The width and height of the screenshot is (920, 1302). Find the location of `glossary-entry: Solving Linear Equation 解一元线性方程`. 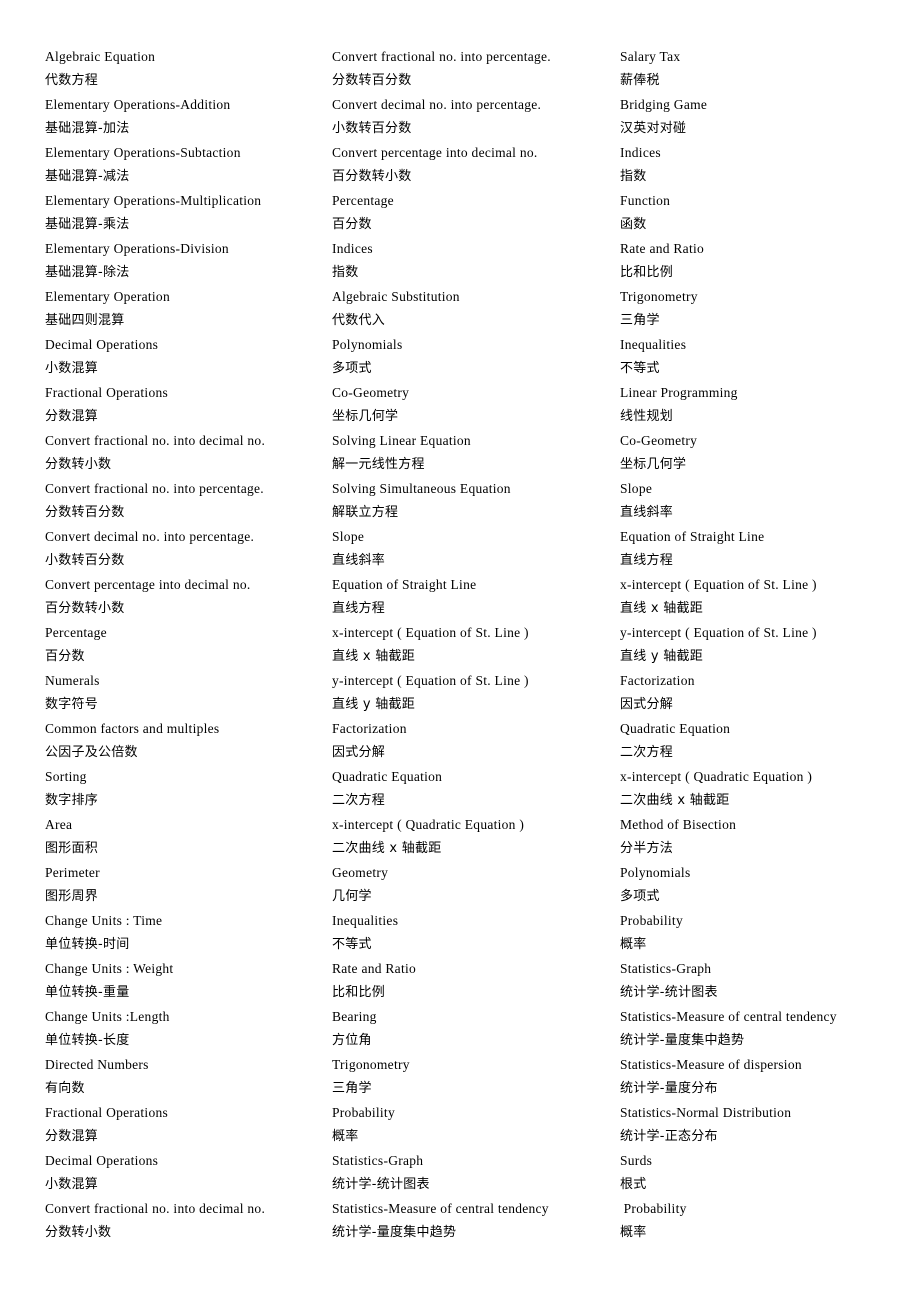

glossary-entry: Solving Linear Equation 解一元线性方程 is located at coordinates (476, 453).